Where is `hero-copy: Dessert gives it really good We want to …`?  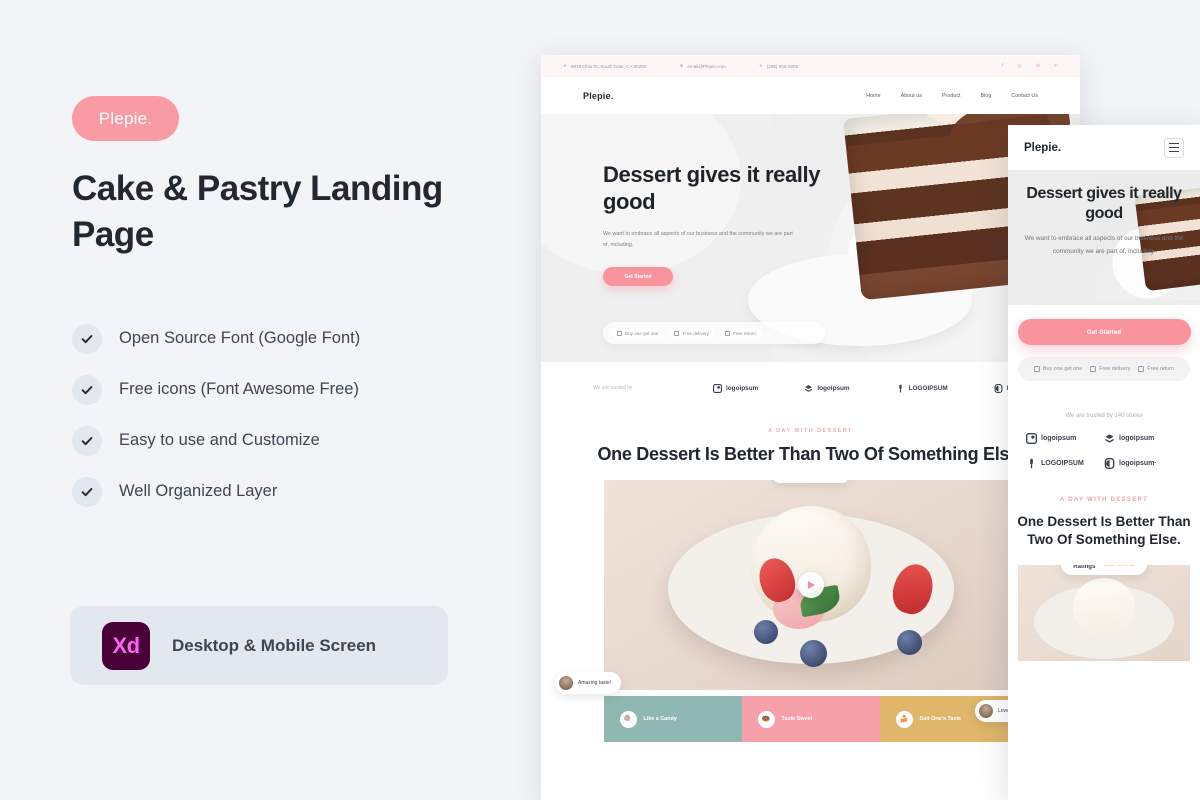
hero-copy: Dessert gives it really good We want to … is located at coordinates (718, 224).